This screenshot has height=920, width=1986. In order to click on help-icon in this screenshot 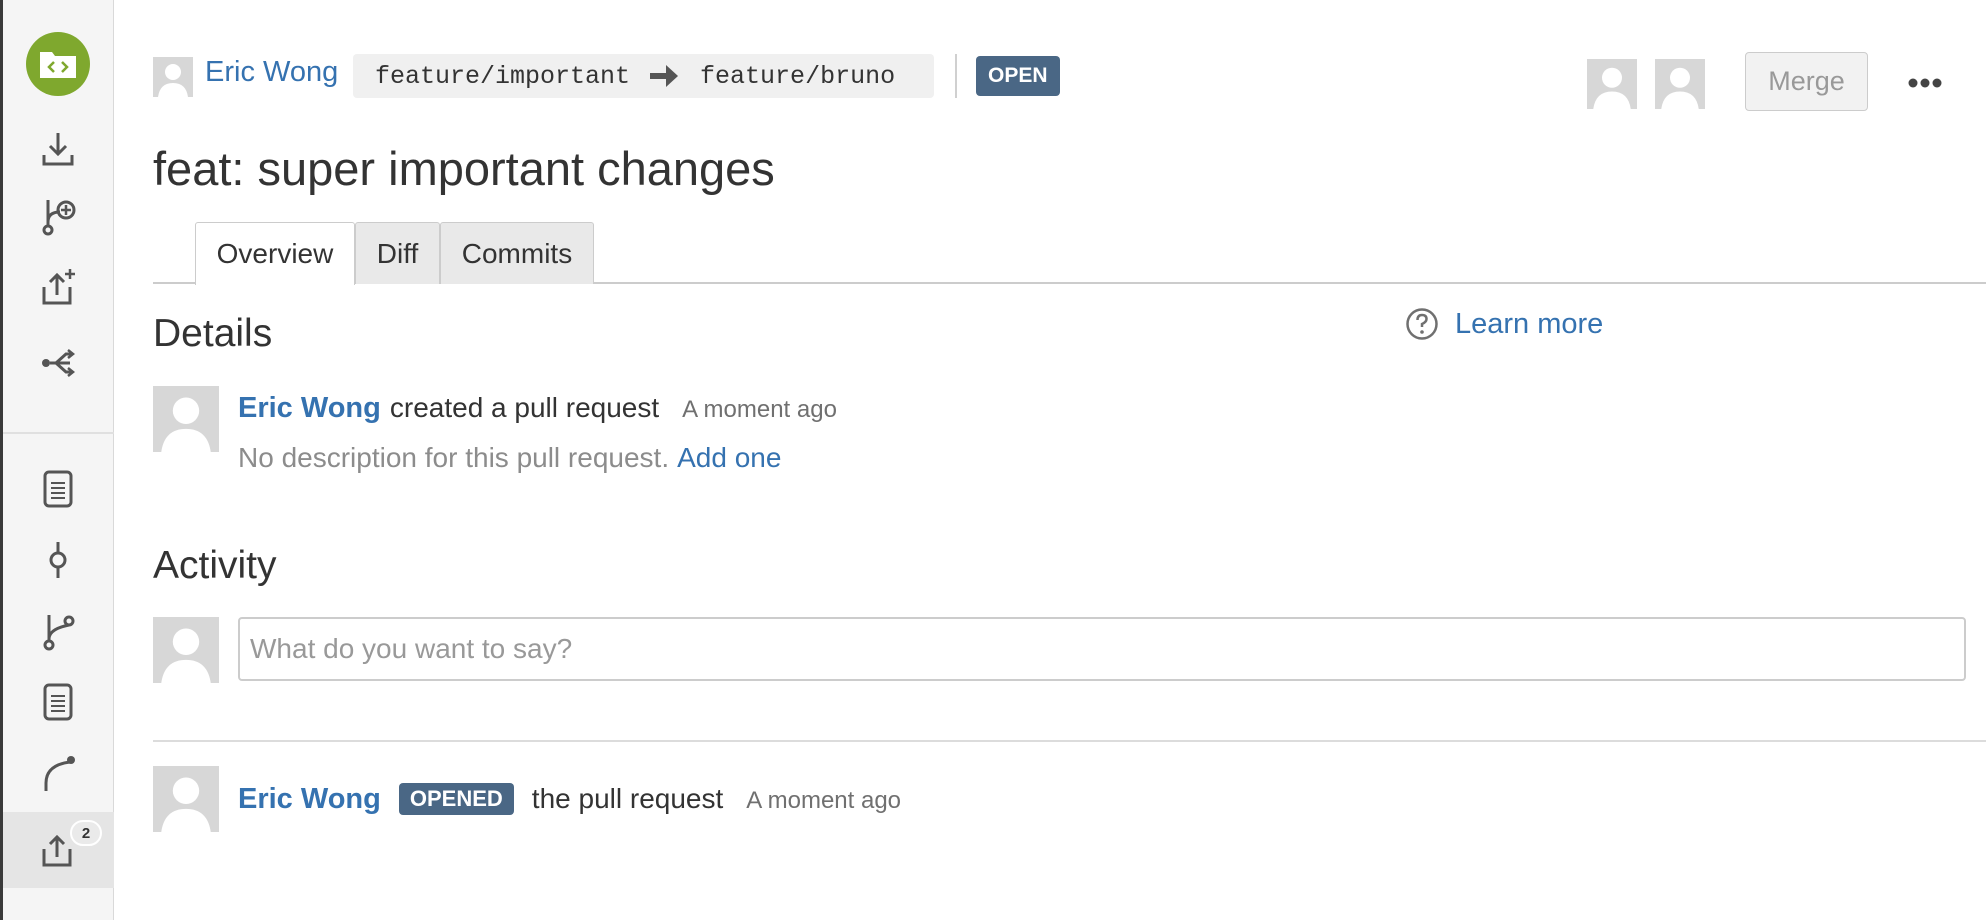, I will do `click(1422, 324)`.